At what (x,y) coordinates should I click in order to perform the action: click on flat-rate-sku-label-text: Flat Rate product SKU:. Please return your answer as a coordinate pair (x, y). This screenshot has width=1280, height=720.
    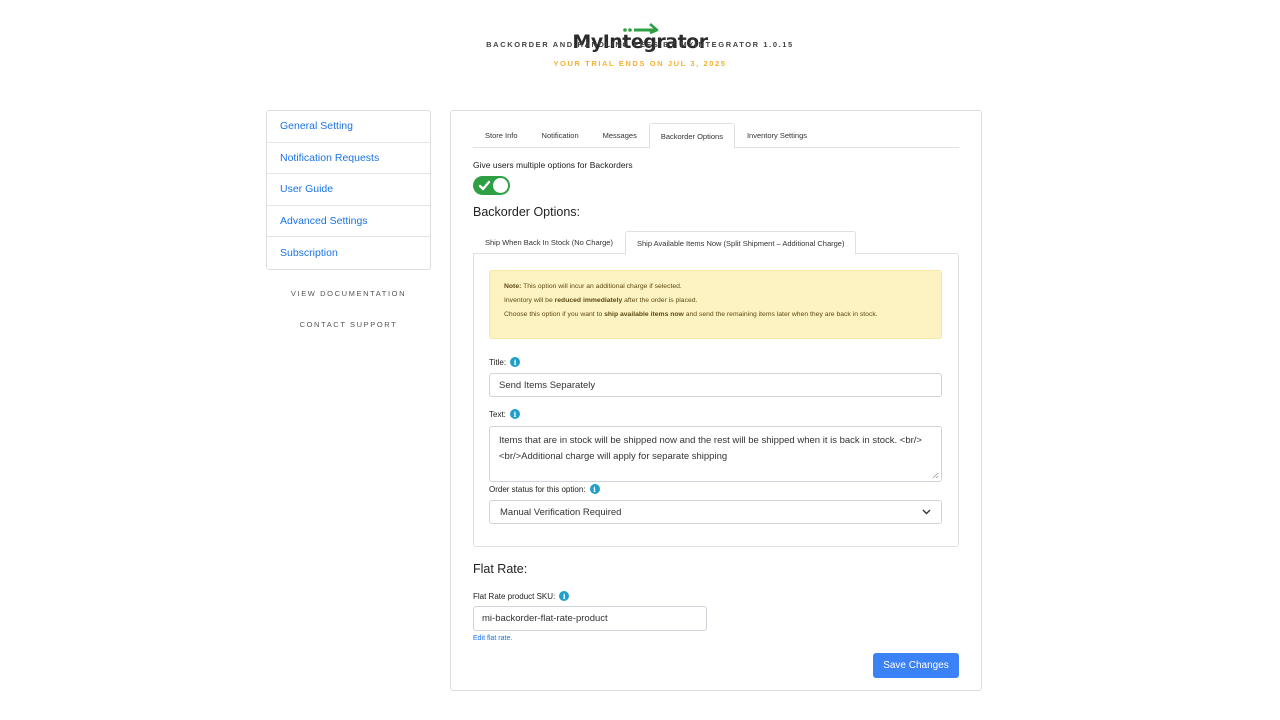
    Looking at the image, I should click on (514, 596).